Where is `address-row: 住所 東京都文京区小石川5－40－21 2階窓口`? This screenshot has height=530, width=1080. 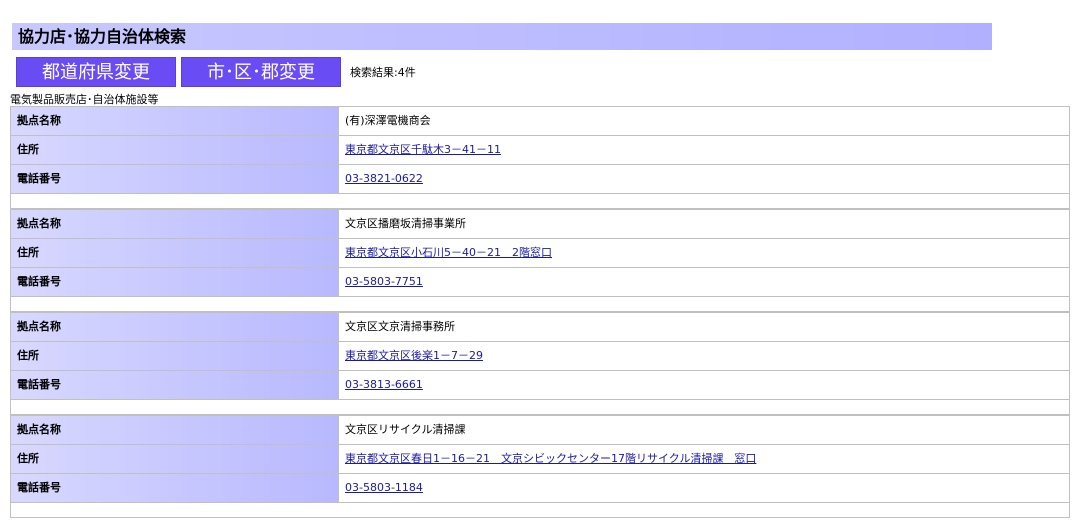 address-row: 住所 東京都文京区小石川5－40－21 2階窓口 is located at coordinates (540, 253).